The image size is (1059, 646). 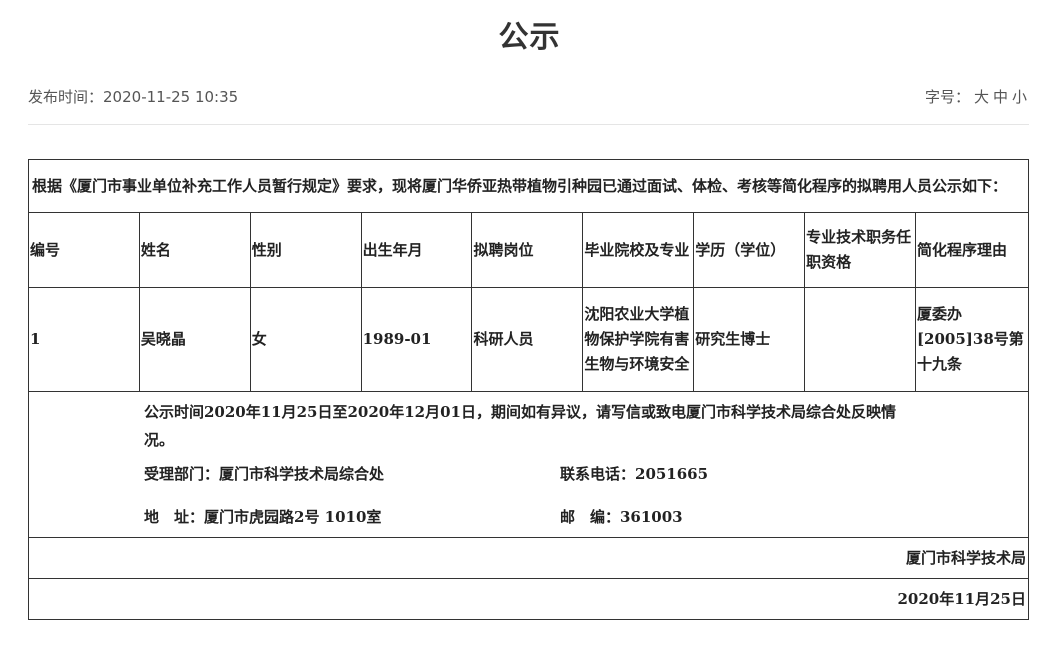 I want to click on header-cell: 姓名, so click(x=194, y=250).